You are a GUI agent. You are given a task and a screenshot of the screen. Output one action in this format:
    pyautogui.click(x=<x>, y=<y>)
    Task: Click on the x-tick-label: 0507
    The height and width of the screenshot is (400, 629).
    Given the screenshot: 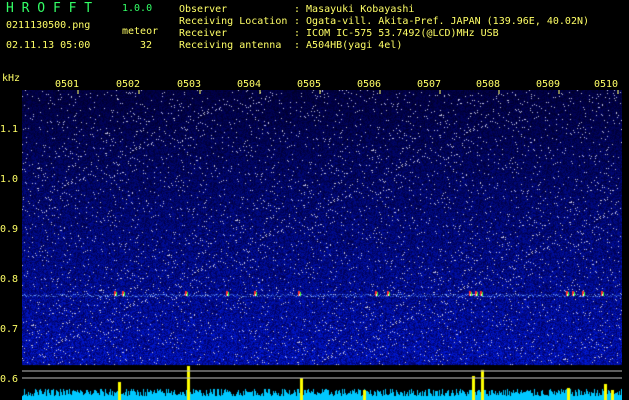 What is the action you would take?
    pyautogui.click(x=429, y=84)
    